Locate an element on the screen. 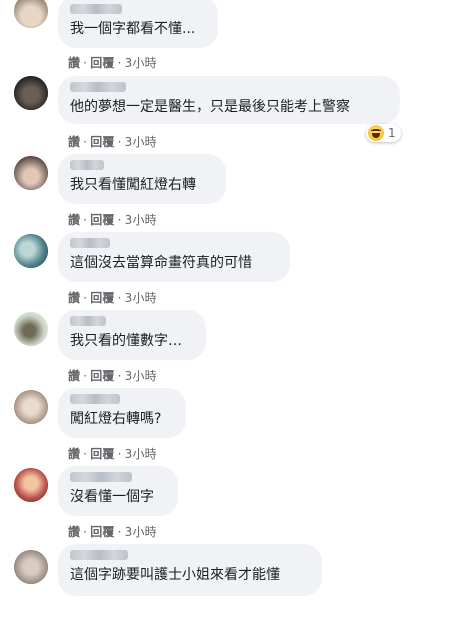 Image resolution: width=450 pixels, height=622 pixels. reaction-summary: 1 is located at coordinates (383, 133).